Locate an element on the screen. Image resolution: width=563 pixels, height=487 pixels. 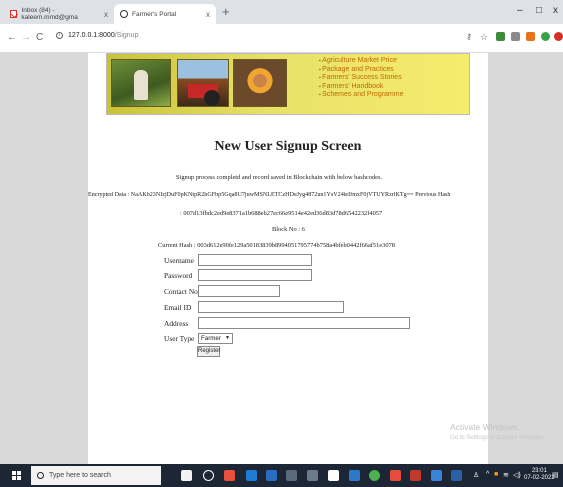
taskbar-search: Type here to search is located at coordinates (96, 475).